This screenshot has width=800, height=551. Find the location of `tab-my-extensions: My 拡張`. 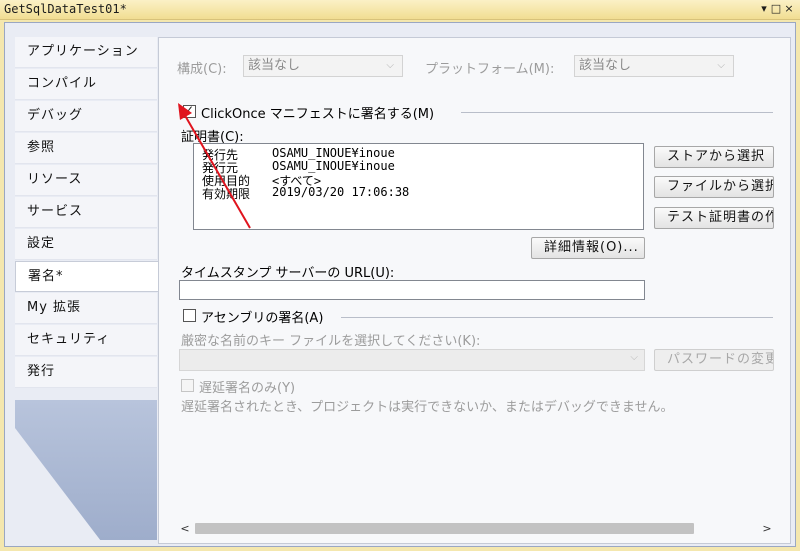

tab-my-extensions: My 拡張 is located at coordinates (86, 308).